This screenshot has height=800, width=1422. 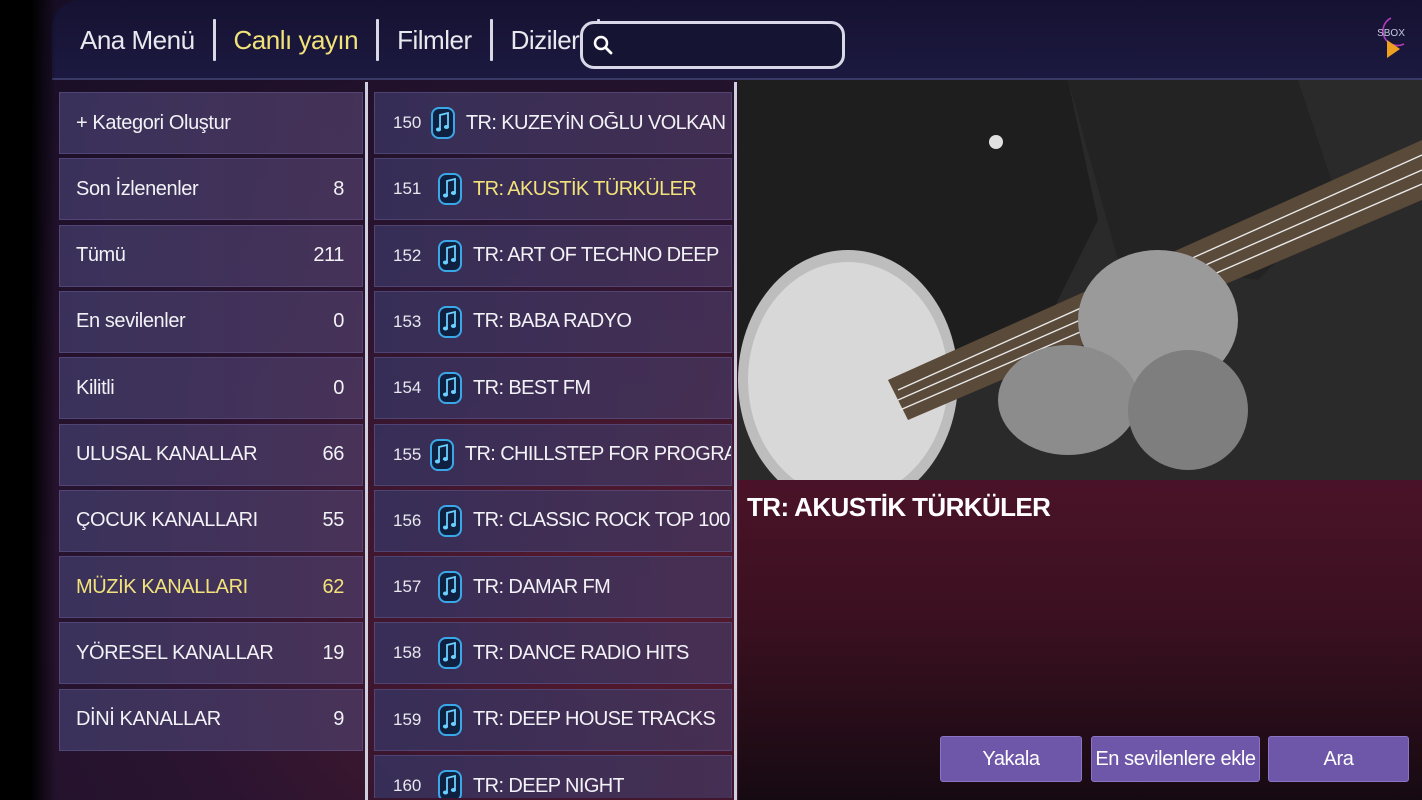 What do you see at coordinates (1175, 759) in the screenshot?
I see `add-favorite-button: En sevilenlere ekle` at bounding box center [1175, 759].